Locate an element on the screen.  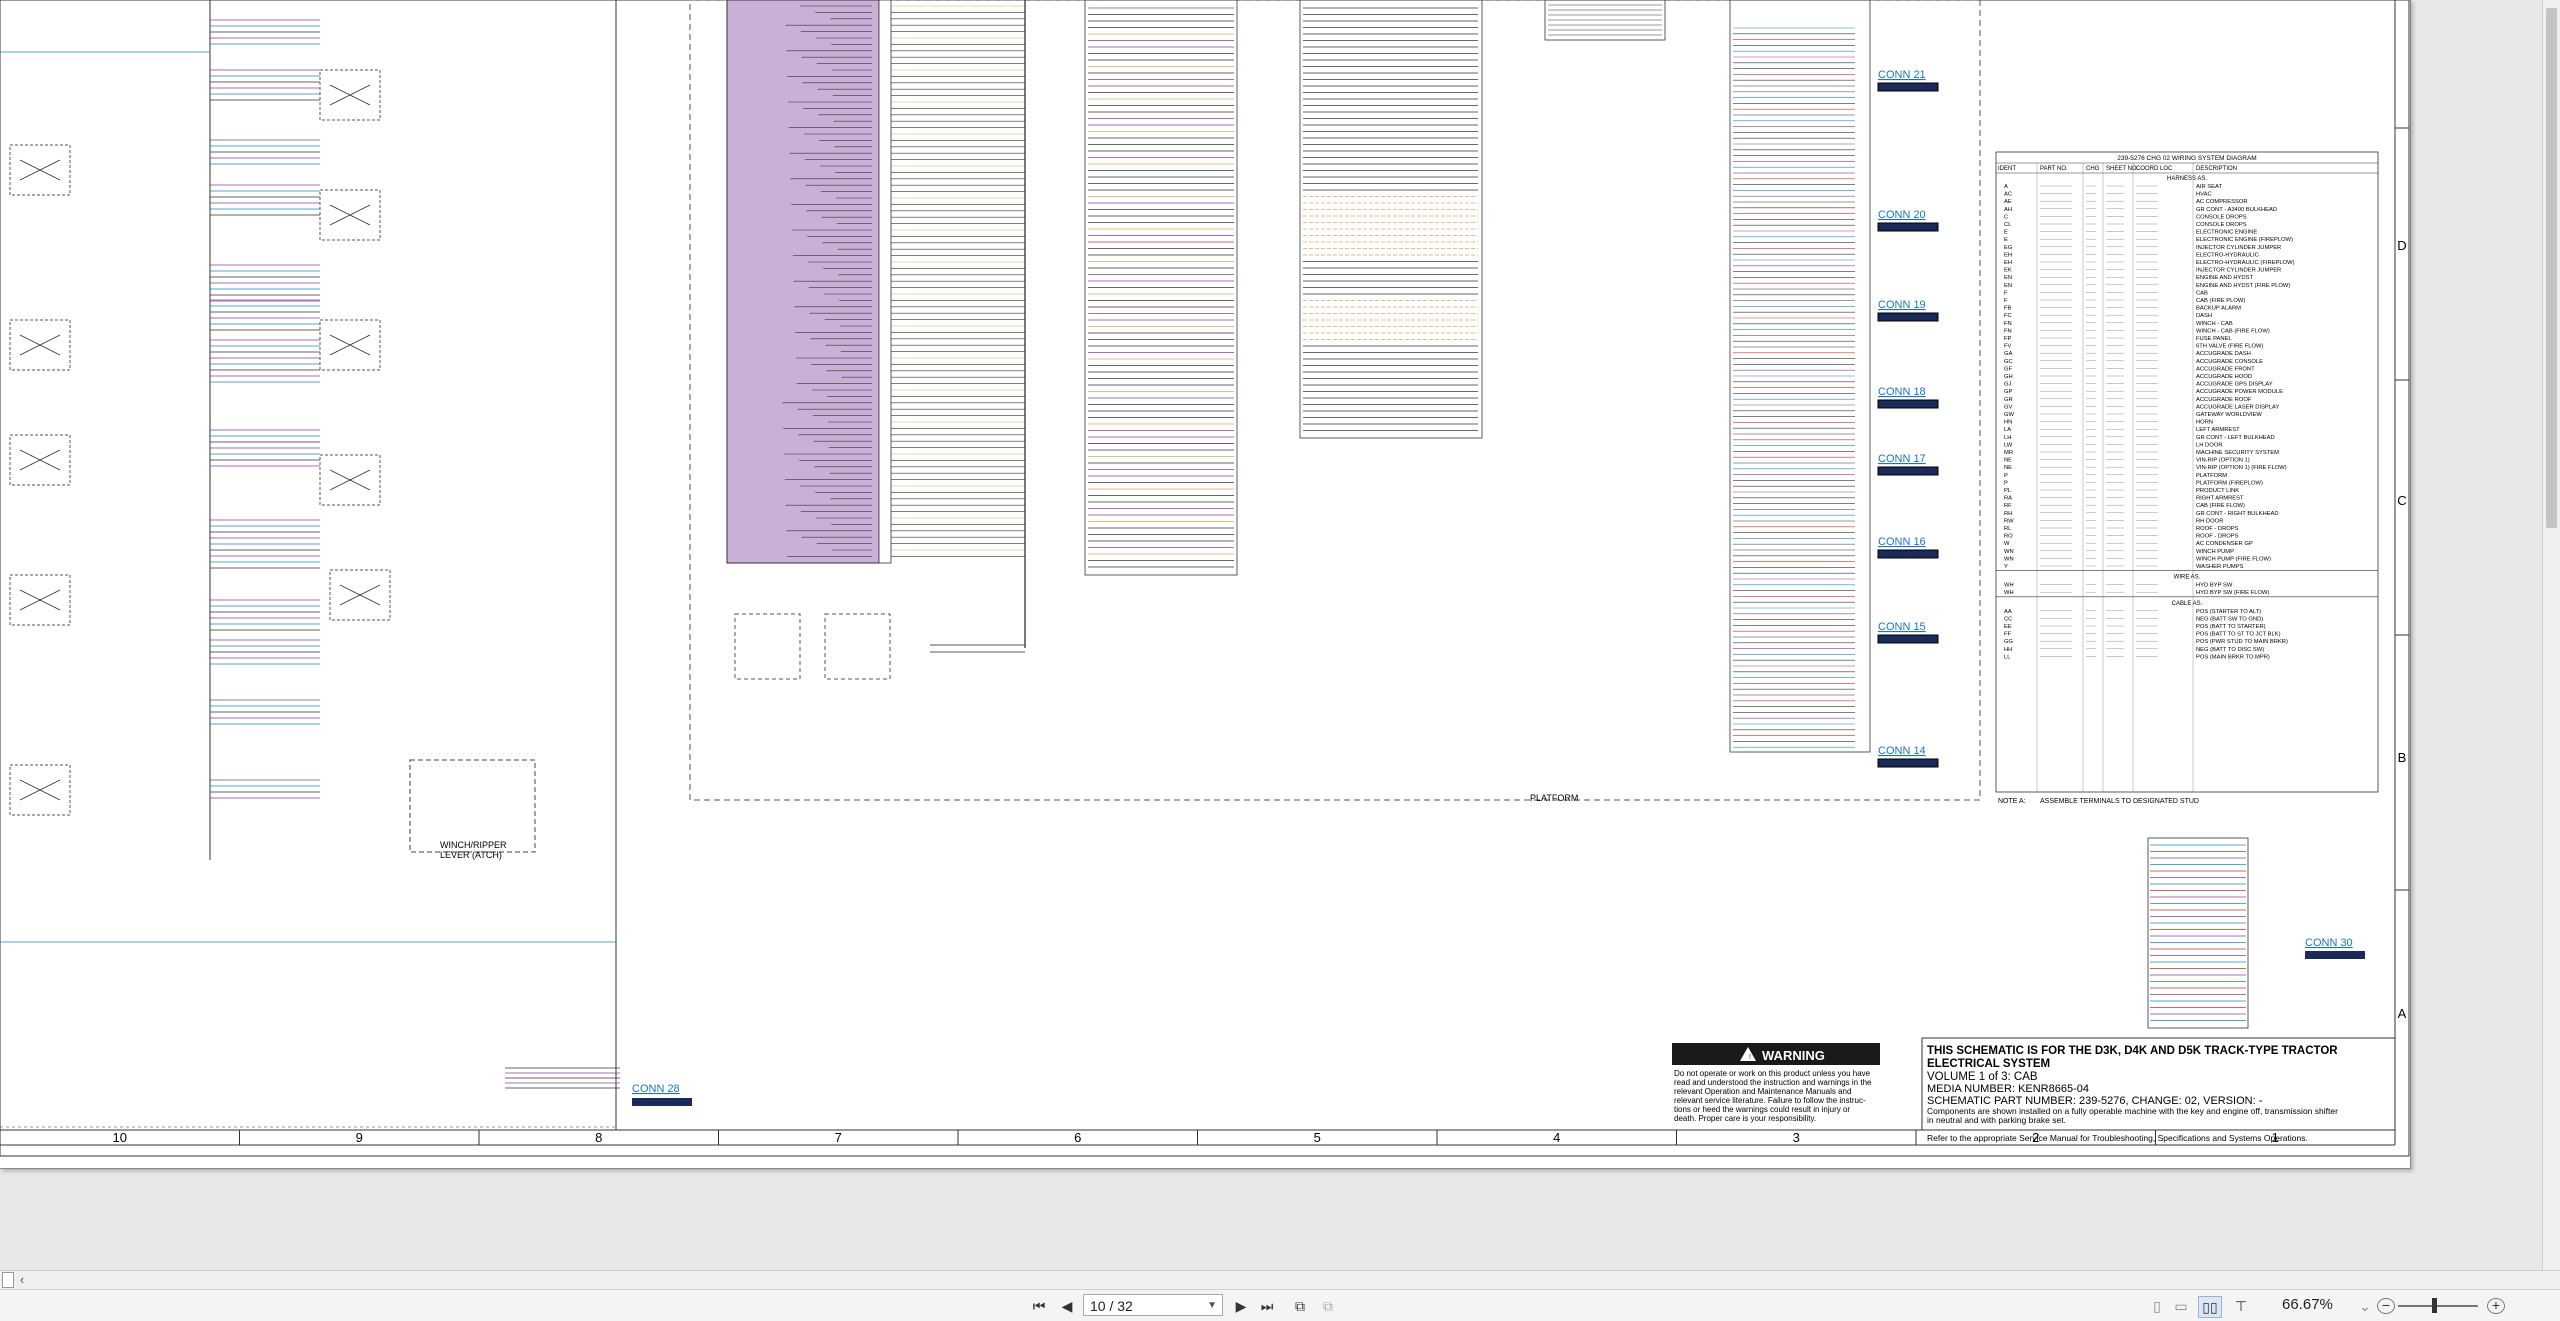
harness-table-description: ELECTRO-HYDRAULIC (FIREPLOW) is located at coordinates (2245, 263).